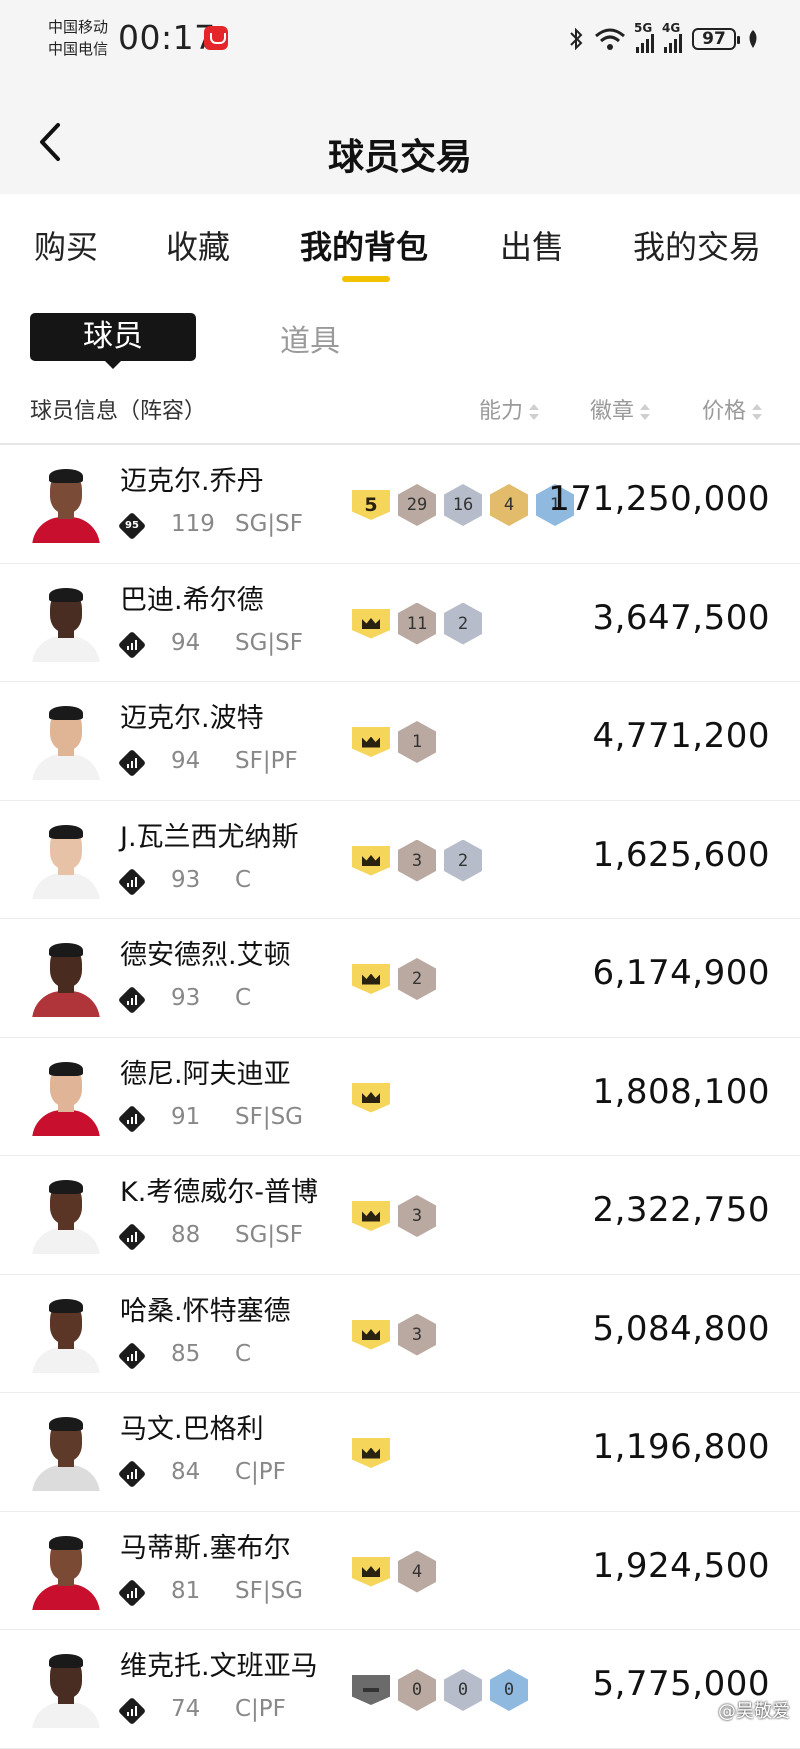  I want to click on sort-badges-label: 徽章, so click(612, 411).